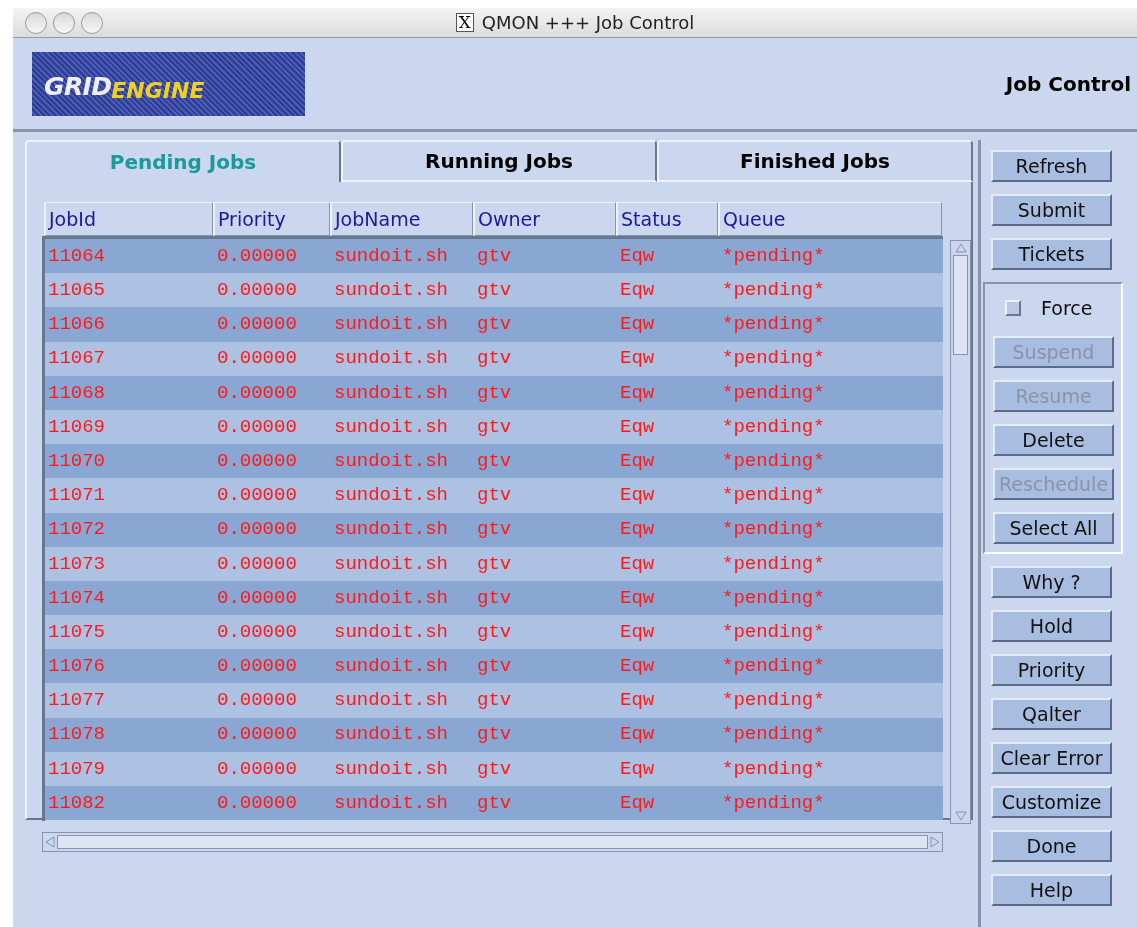 The height and width of the screenshot is (927, 1137). I want to click on column-header: Owner, so click(544, 219).